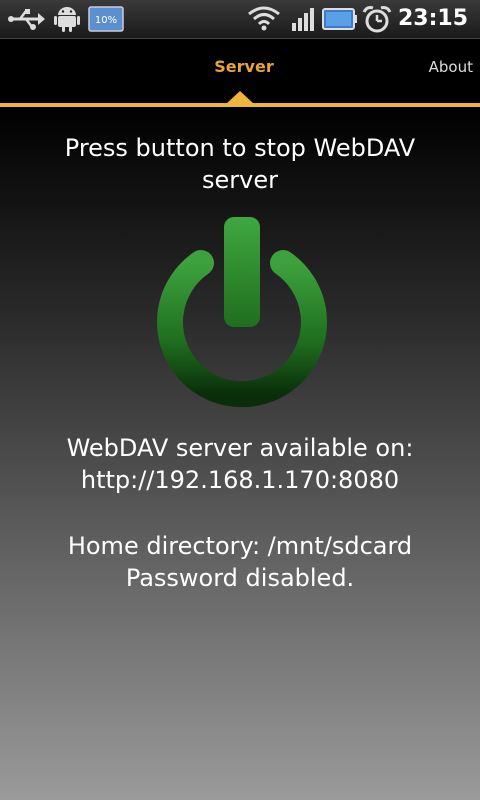  Describe the element at coordinates (240, 19) in the screenshot. I see `status-bar: 10% 23:15` at that location.